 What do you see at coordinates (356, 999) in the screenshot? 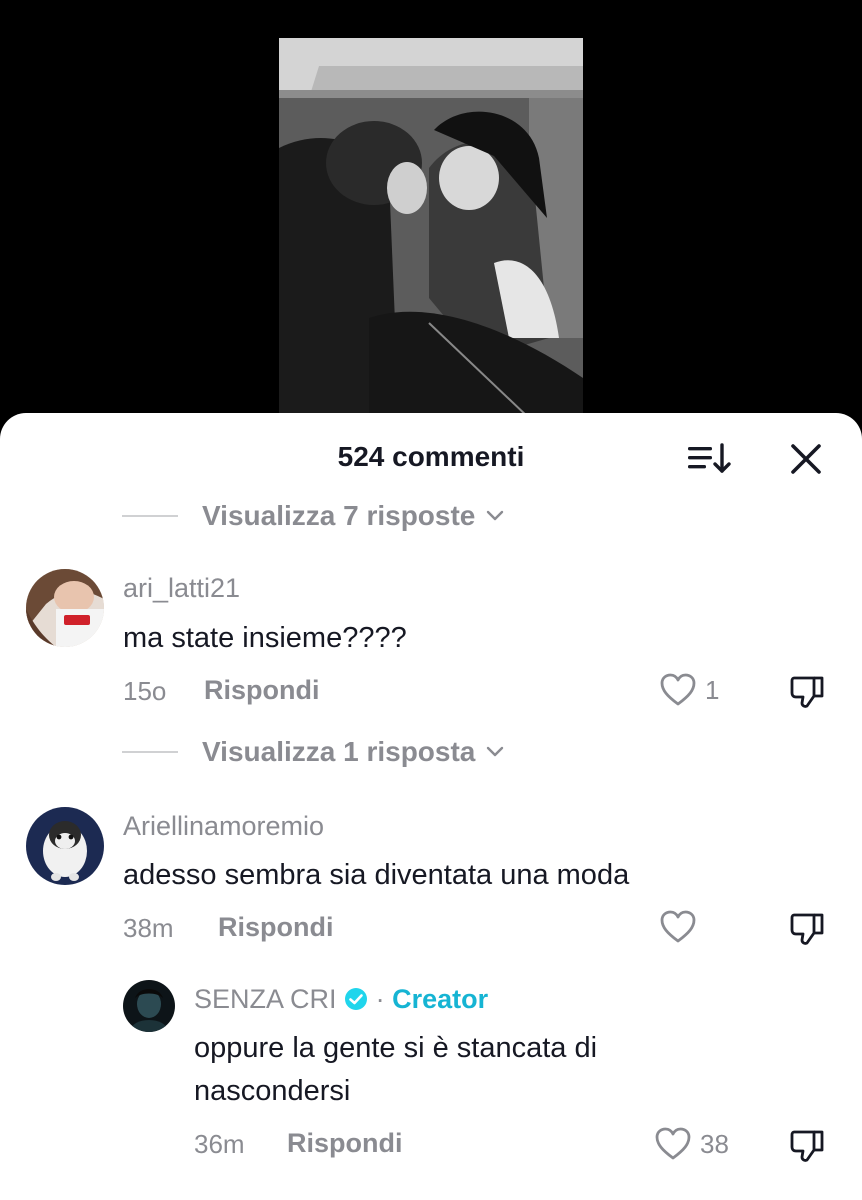
I see `verified-badge-icon` at bounding box center [356, 999].